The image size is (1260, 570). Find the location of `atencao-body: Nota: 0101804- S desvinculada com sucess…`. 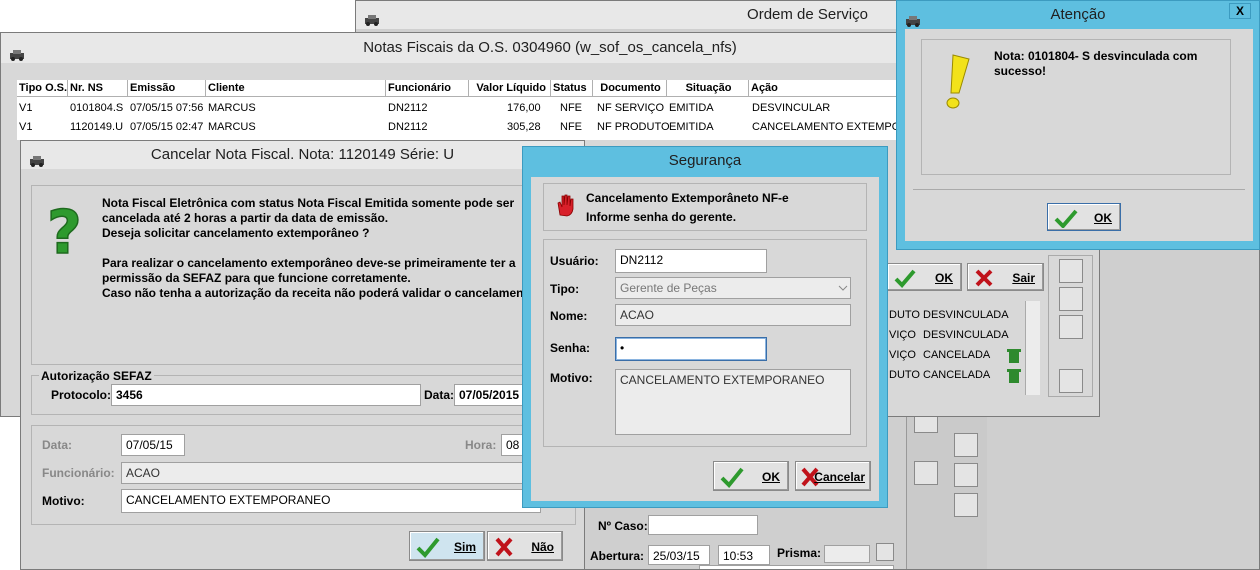

atencao-body: Nota: 0101804- S desvinculada com sucess… is located at coordinates (1079, 135).